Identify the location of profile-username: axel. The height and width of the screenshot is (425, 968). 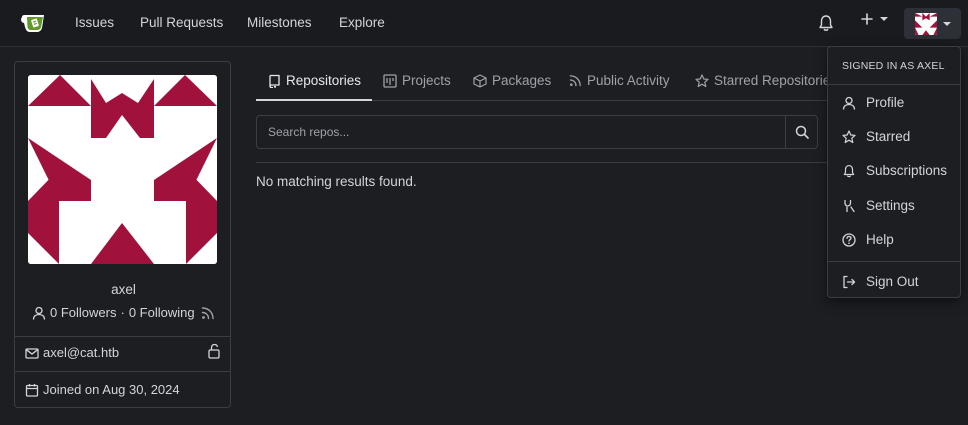
(123, 289).